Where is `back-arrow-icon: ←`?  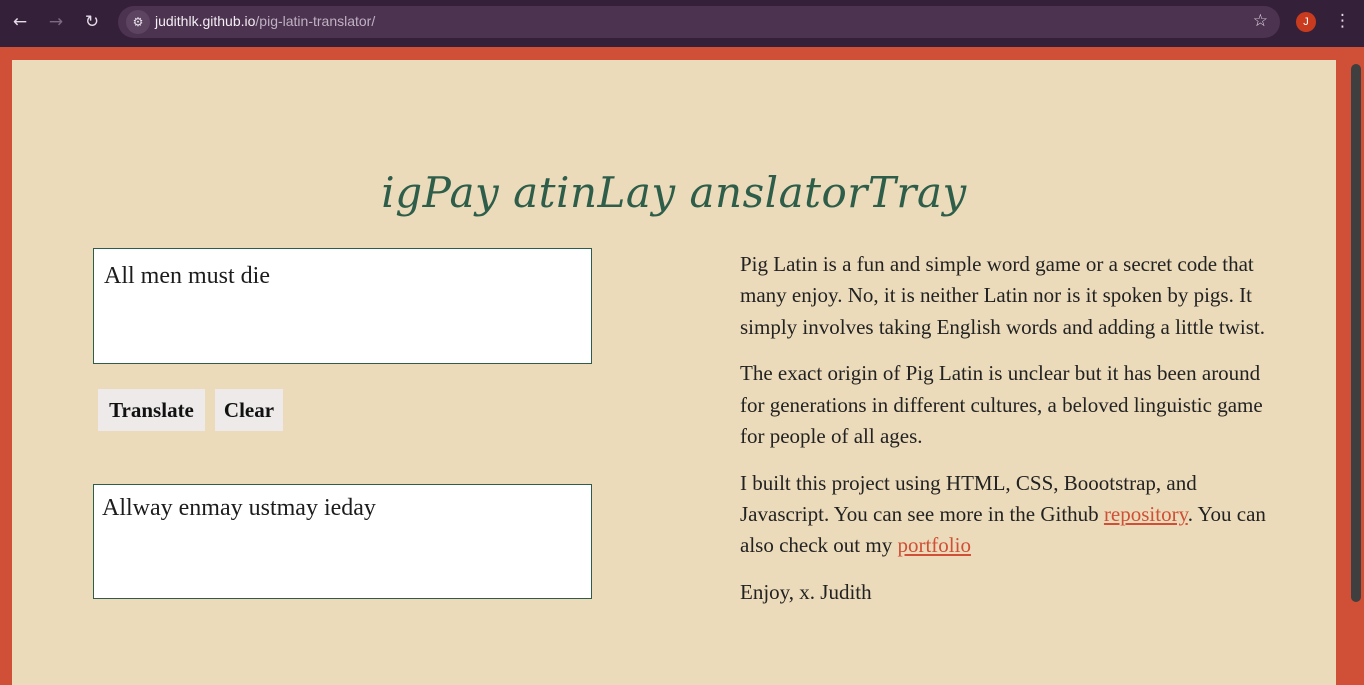
back-arrow-icon: ← is located at coordinates (20, 22).